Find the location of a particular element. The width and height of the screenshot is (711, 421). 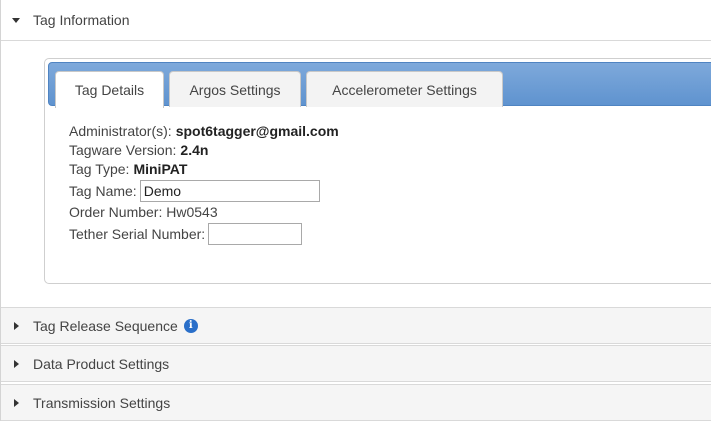

data-product-settings-title: Data Product Settings is located at coordinates (101, 363).